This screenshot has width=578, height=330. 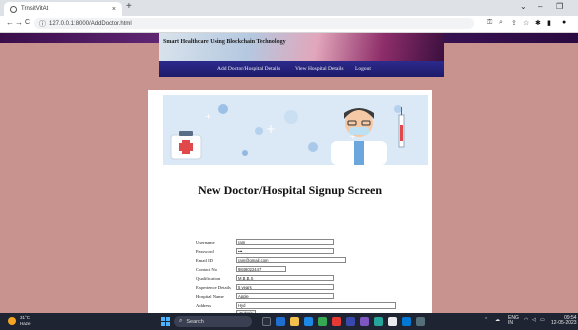 What do you see at coordinates (213, 321) in the screenshot?
I see `taskbar-search: ⌕ Search` at bounding box center [213, 321].